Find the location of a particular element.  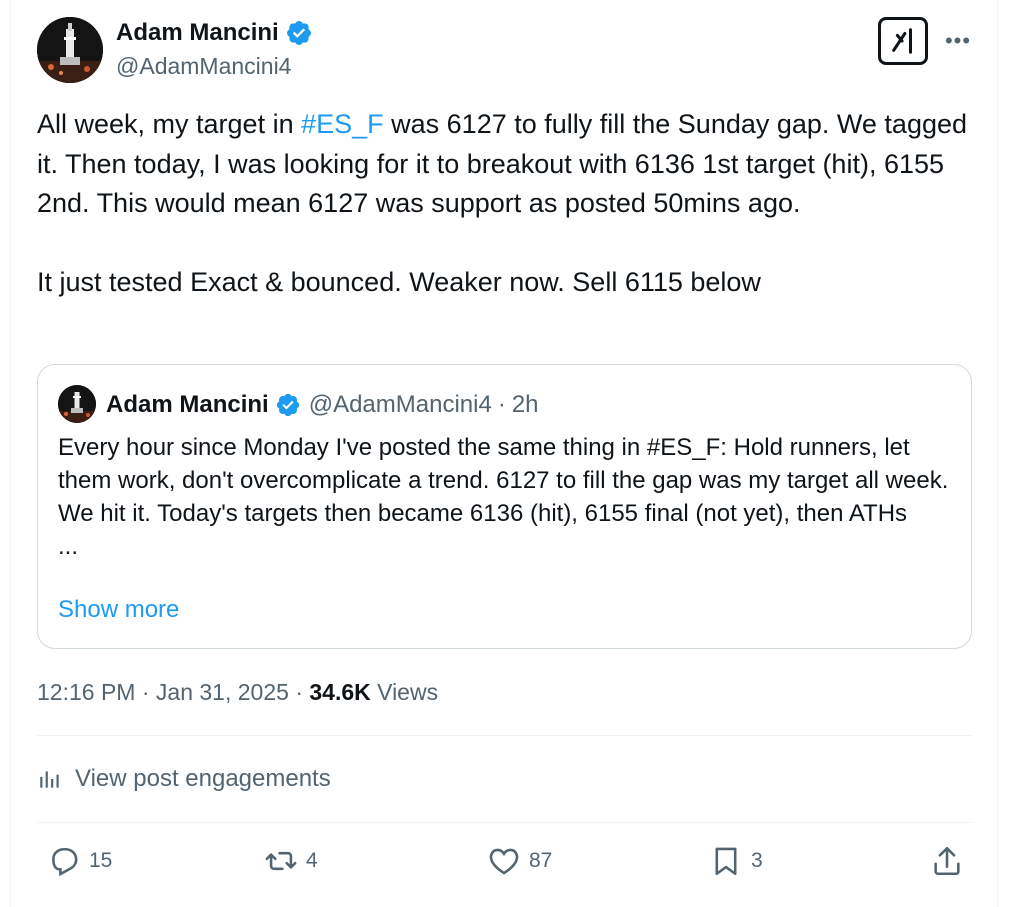

repost-count: 4 is located at coordinates (312, 860).